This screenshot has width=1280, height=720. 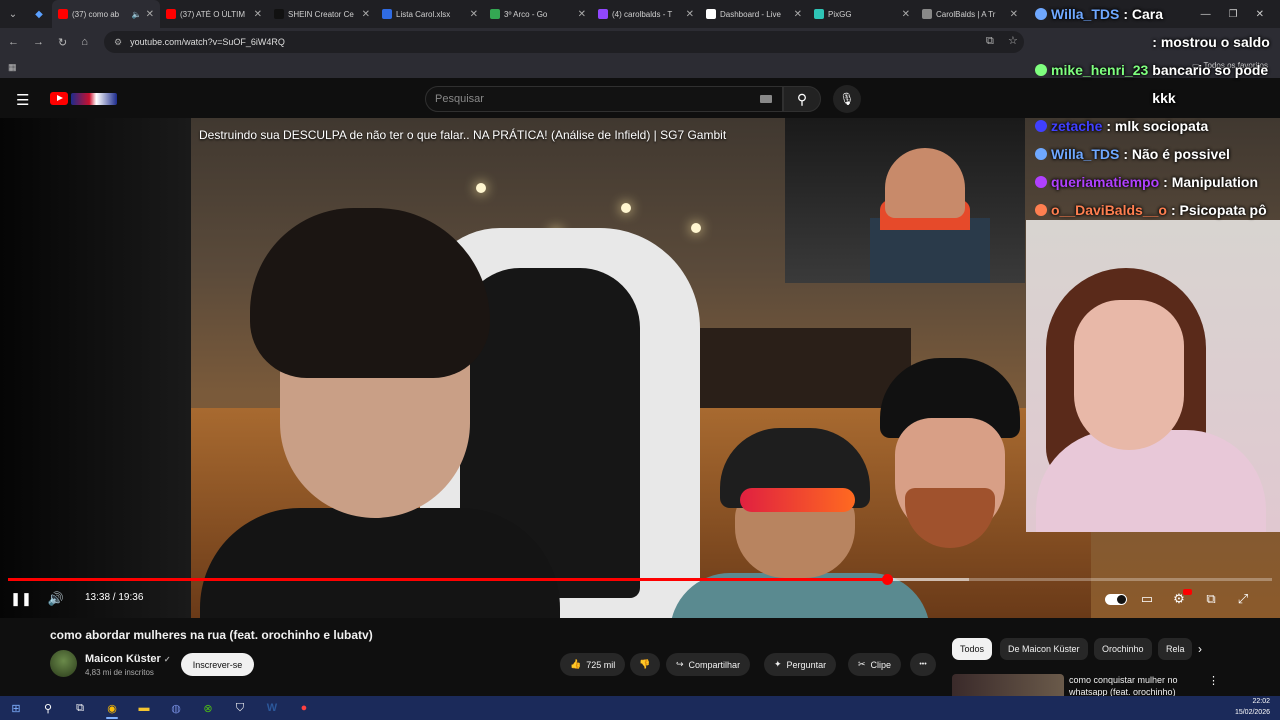 I want to click on more-actions-button: •••, so click(x=923, y=664).